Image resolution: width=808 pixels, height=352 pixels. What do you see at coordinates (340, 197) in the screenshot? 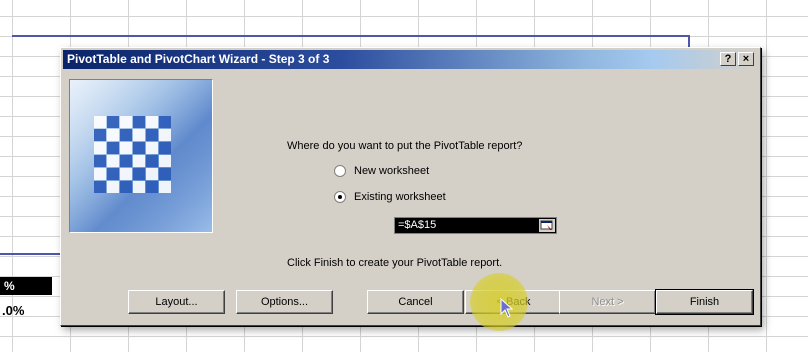
I see `existing-worksheet-radio` at bounding box center [340, 197].